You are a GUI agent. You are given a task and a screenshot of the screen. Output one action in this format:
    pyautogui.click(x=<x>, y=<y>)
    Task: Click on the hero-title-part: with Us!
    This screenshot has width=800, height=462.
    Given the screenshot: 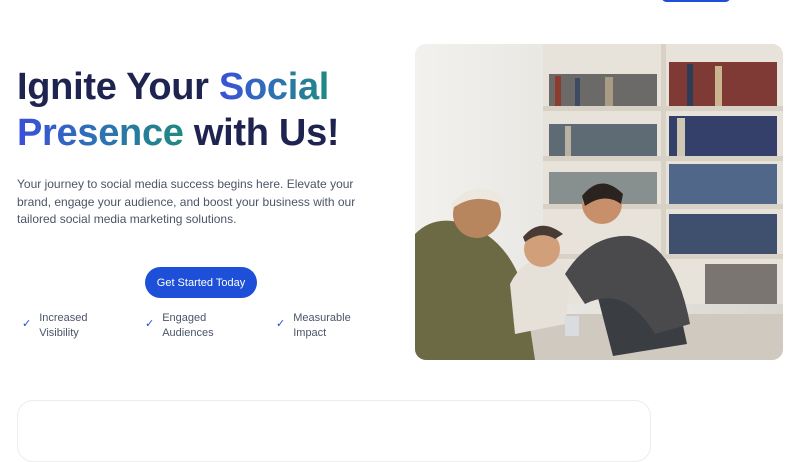 What is the action you would take?
    pyautogui.click(x=261, y=133)
    